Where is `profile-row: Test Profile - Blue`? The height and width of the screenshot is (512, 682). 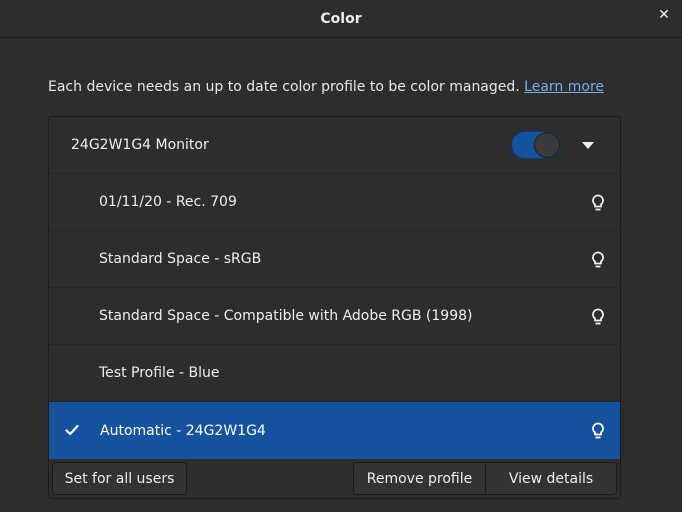 profile-row: Test Profile - Blue is located at coordinates (334, 373).